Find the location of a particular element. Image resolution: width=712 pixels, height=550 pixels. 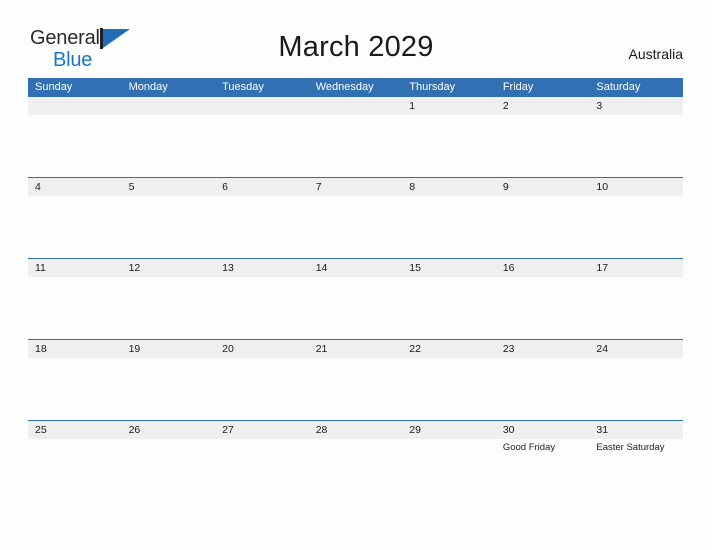

week-event-strip: Good Friday Easter Saturday is located at coordinates (355, 470).